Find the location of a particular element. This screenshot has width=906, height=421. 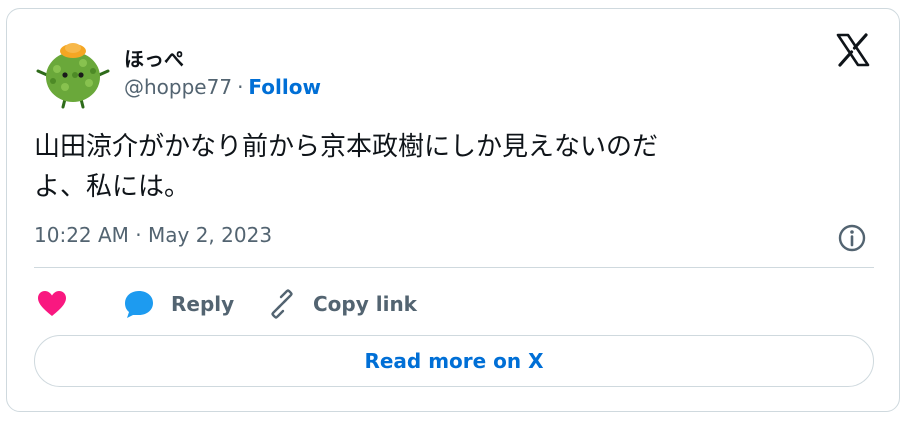

tweet-timestamp: 10:22 AM · May 2, 2023 is located at coordinates (153, 235).